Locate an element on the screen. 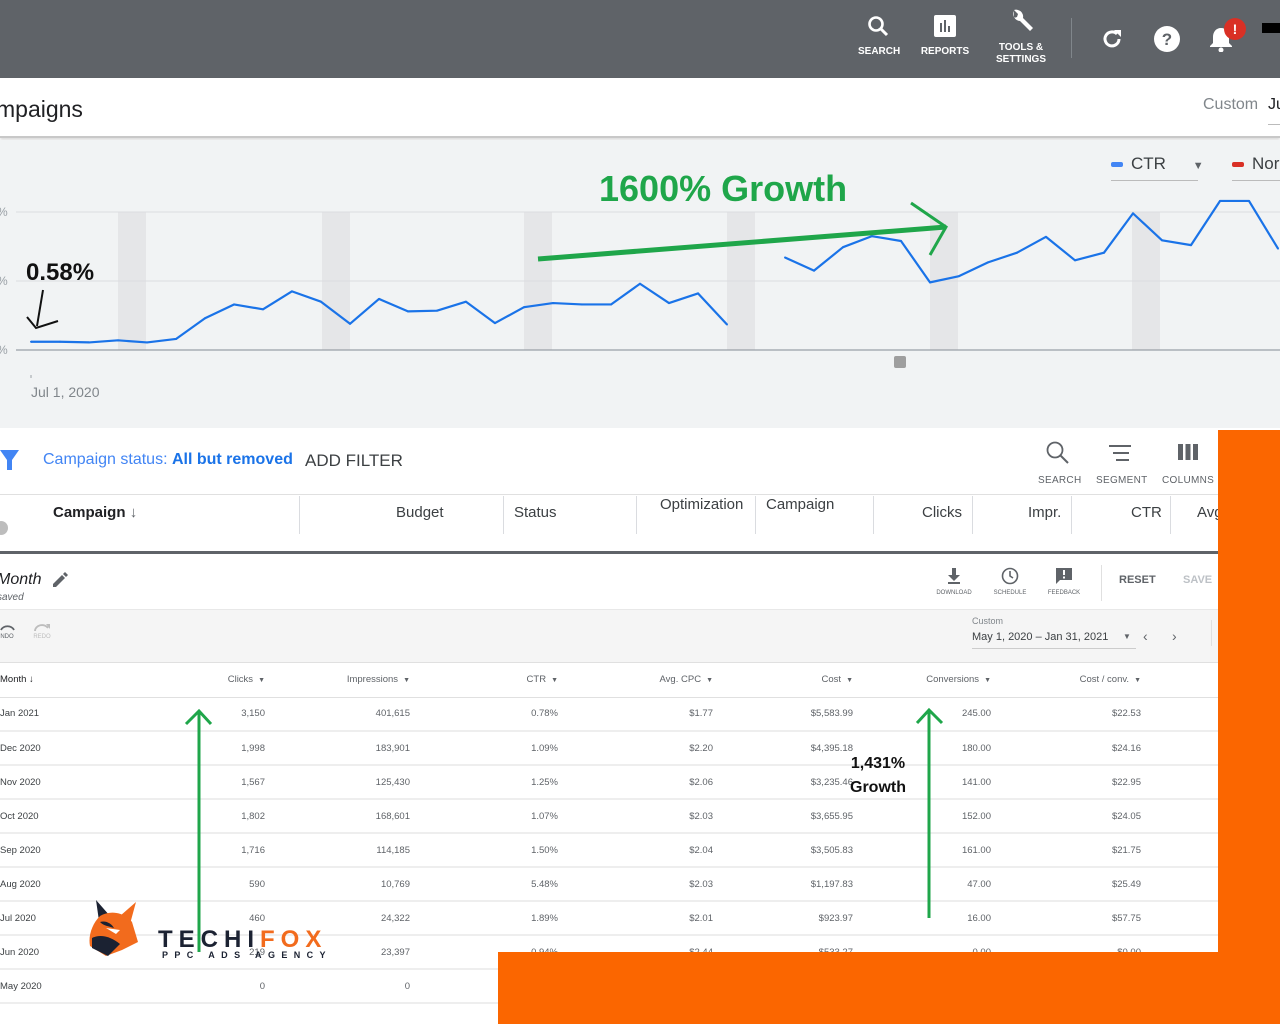 This screenshot has width=1280, height=1024. save-button: SAVE is located at coordinates (1197, 580).